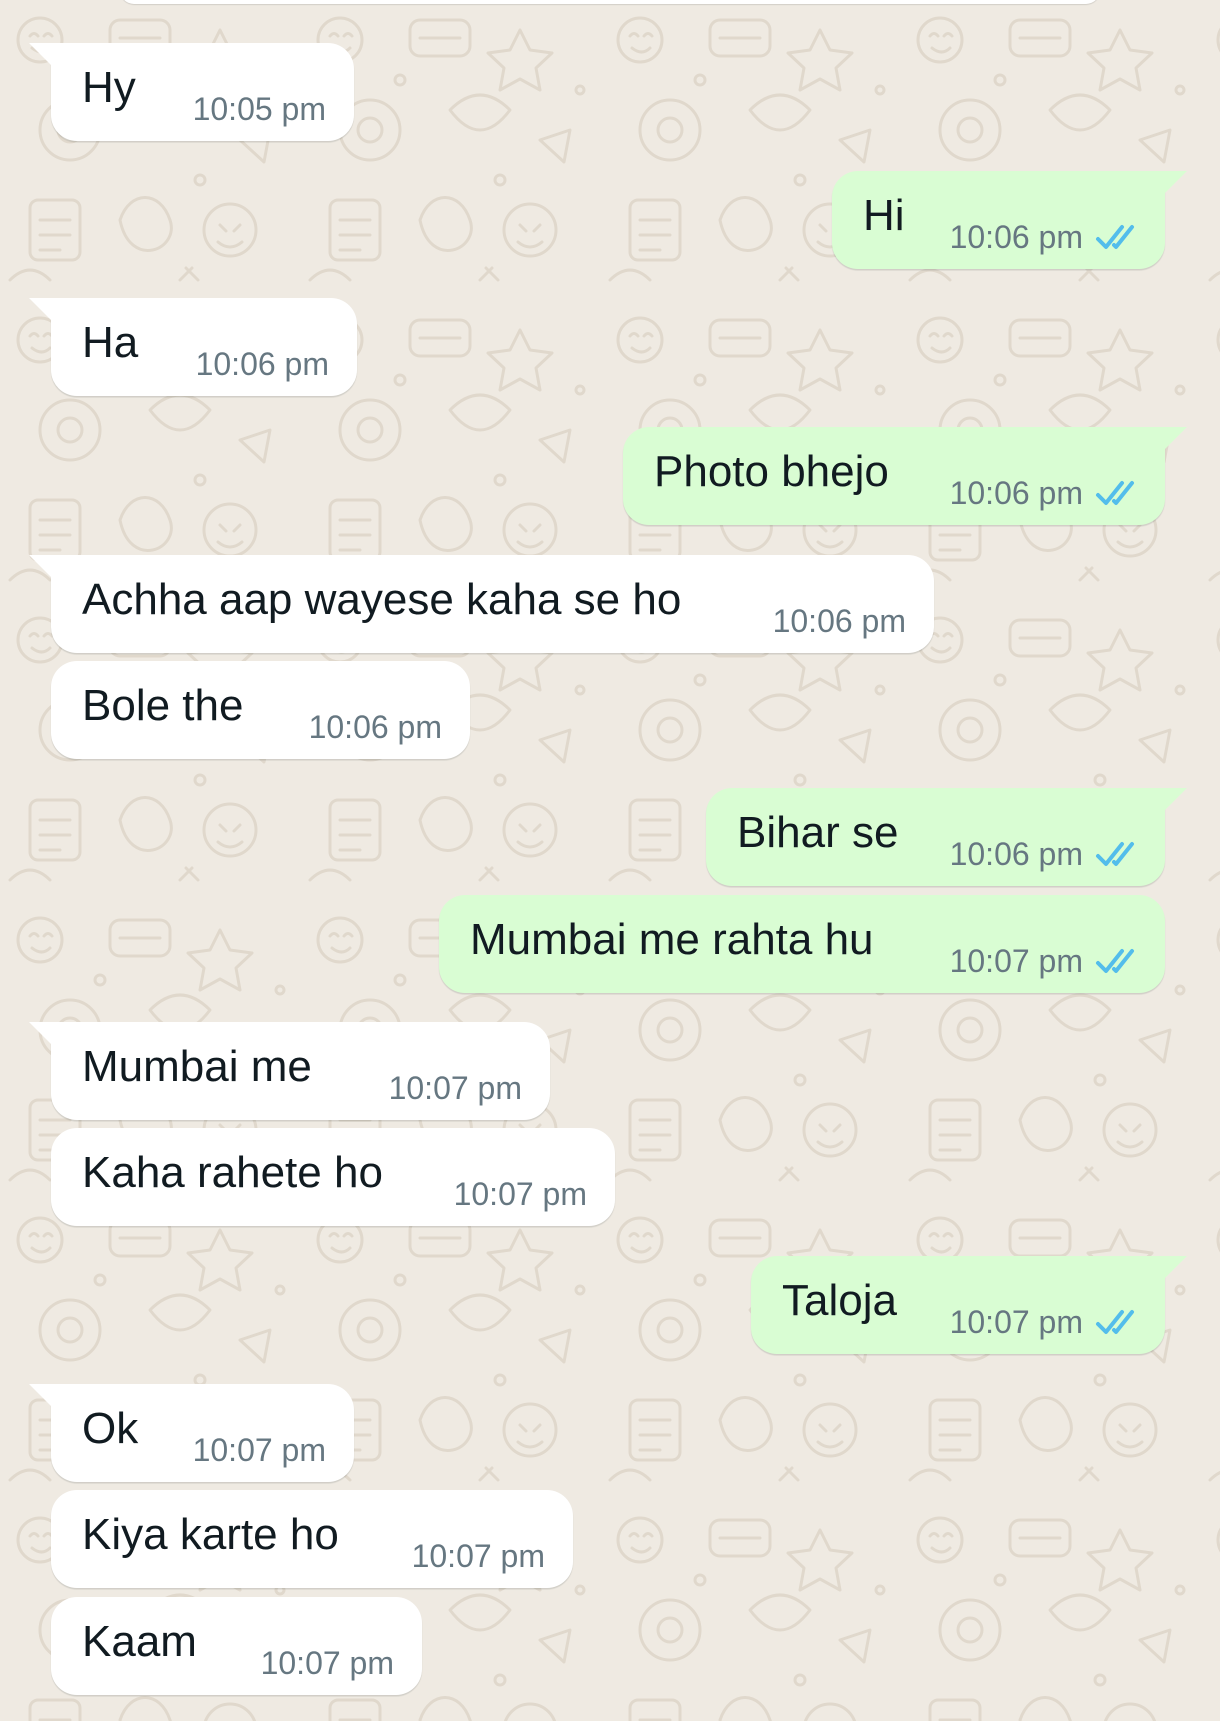 The image size is (1220, 1721). What do you see at coordinates (672, 939) in the screenshot?
I see `message-text: Mumbai me rahta hu` at bounding box center [672, 939].